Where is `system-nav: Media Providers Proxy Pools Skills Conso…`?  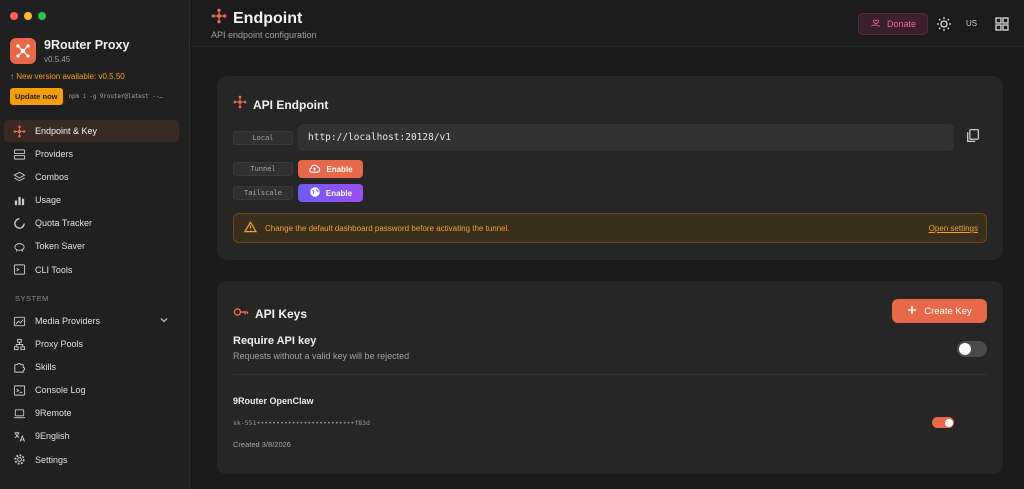 system-nav: Media Providers Proxy Pools Skills Conso… is located at coordinates (91, 391).